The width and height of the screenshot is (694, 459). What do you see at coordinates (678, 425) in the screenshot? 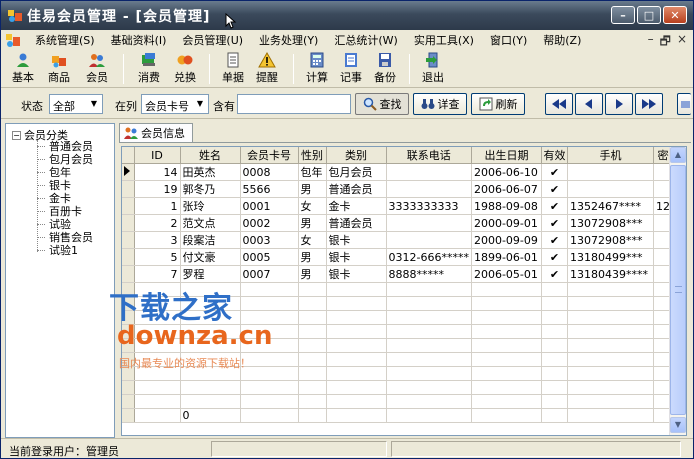
I see `scroll-down-icon: ▼` at bounding box center [678, 425].